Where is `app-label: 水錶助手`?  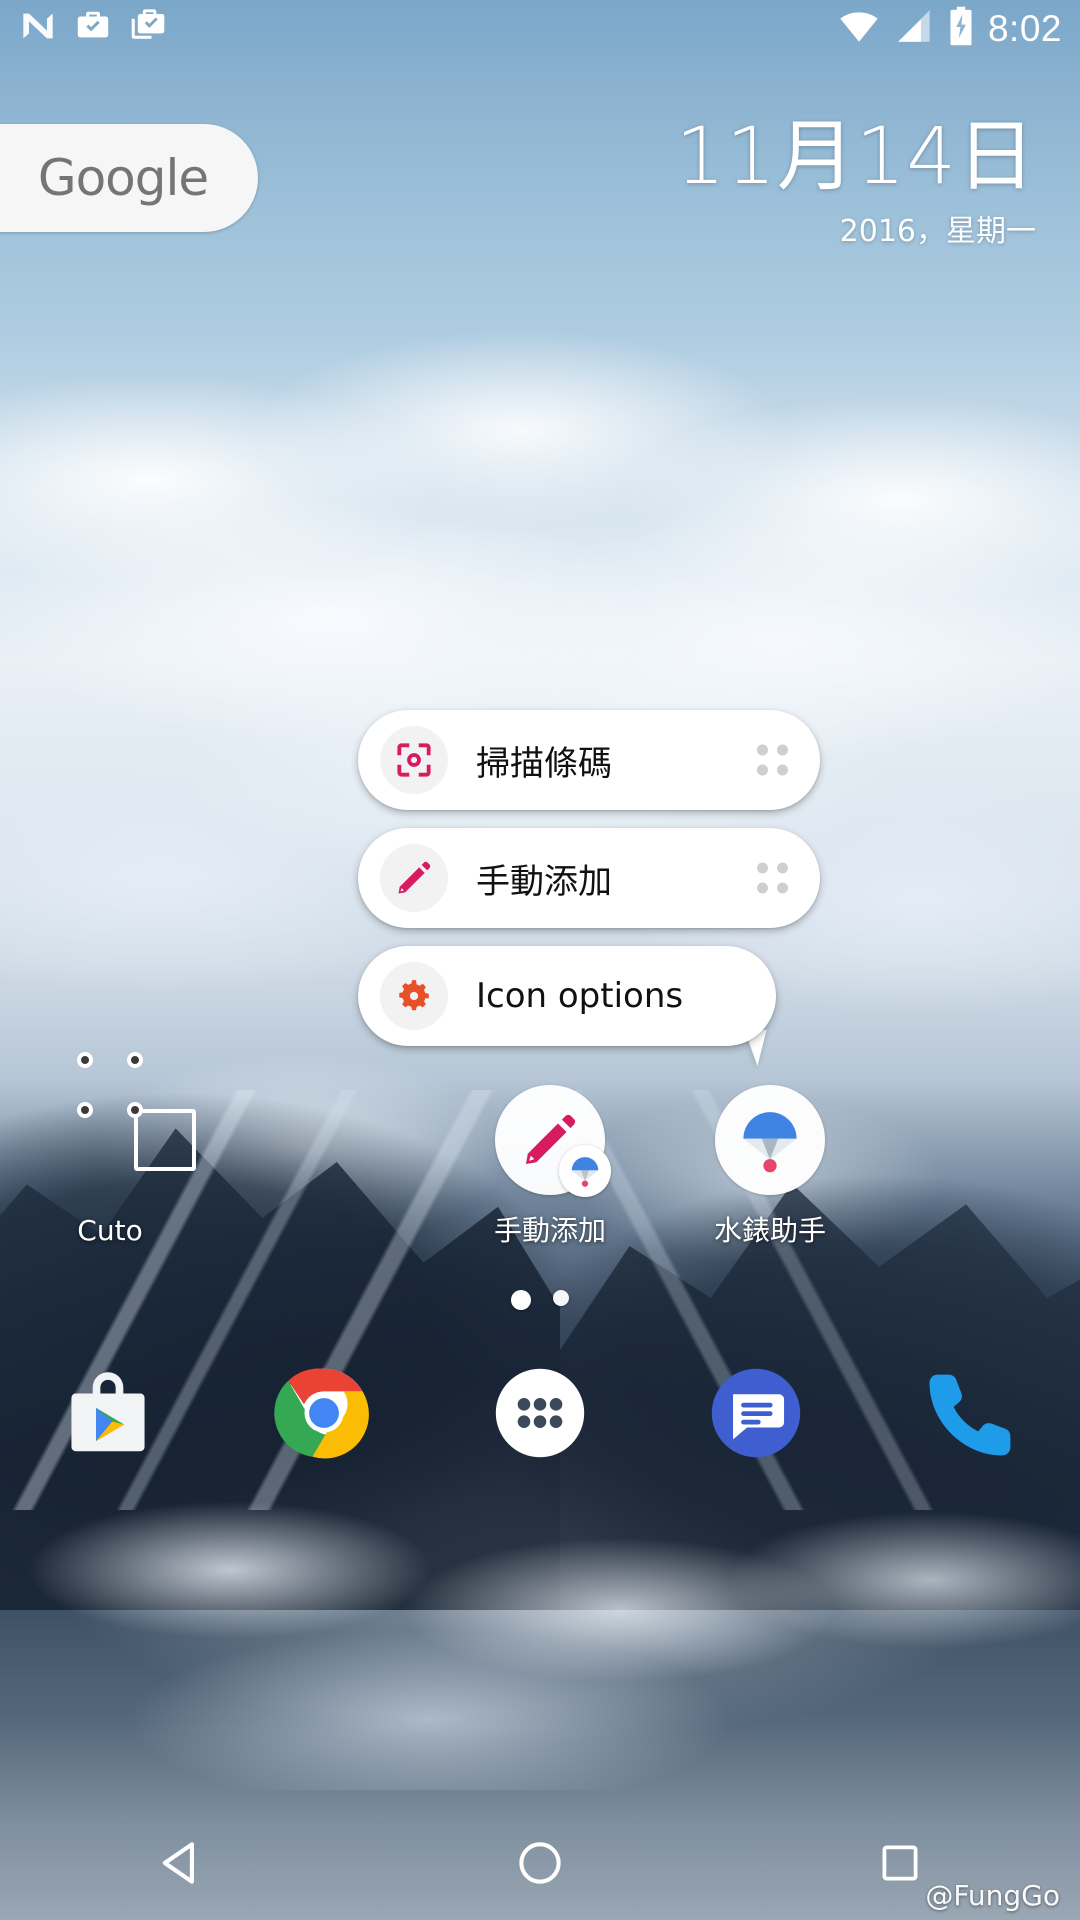
app-label: 水錶助手 is located at coordinates (769, 1230).